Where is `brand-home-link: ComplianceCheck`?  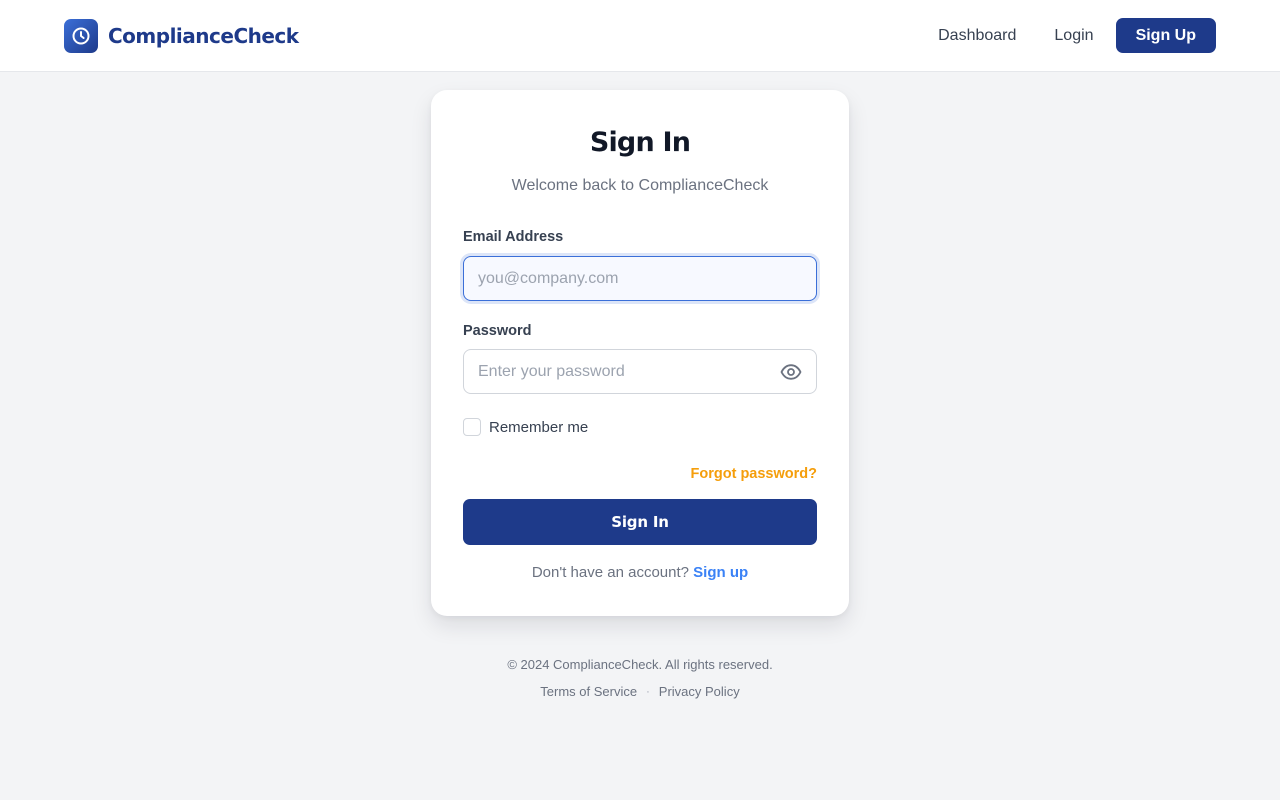 brand-home-link: ComplianceCheck is located at coordinates (181, 36).